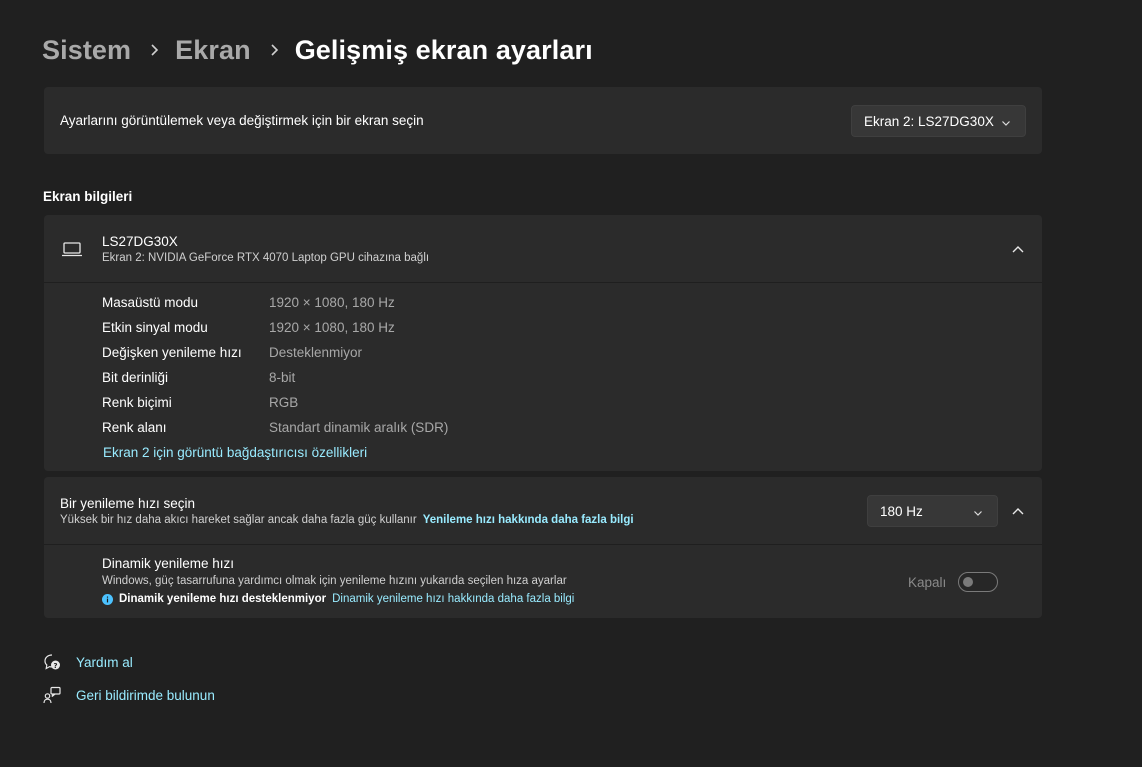 This screenshot has width=1142, height=767. Describe the element at coordinates (137, 402) in the screenshot. I see `info-label: Renk biçimi` at that location.